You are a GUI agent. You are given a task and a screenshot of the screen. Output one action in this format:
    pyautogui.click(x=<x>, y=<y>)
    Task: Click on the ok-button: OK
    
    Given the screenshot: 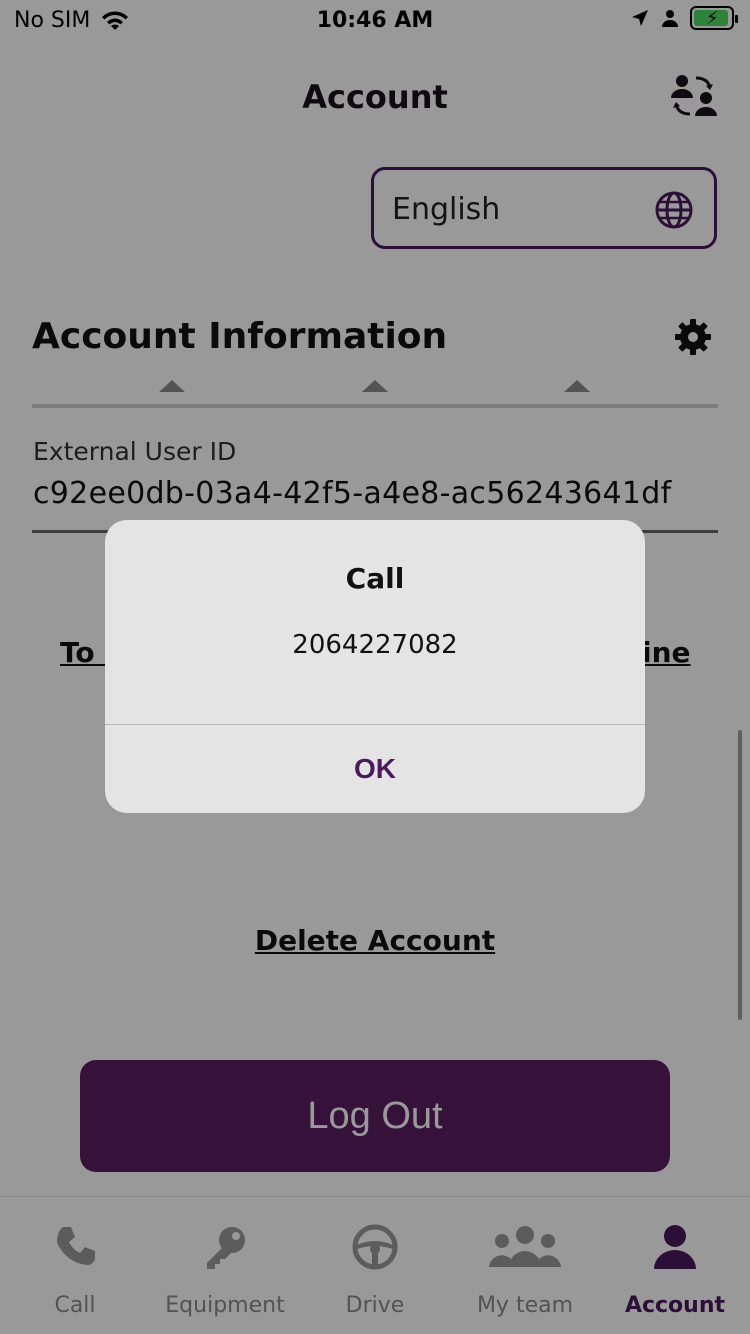 What is the action you would take?
    pyautogui.click(x=375, y=769)
    